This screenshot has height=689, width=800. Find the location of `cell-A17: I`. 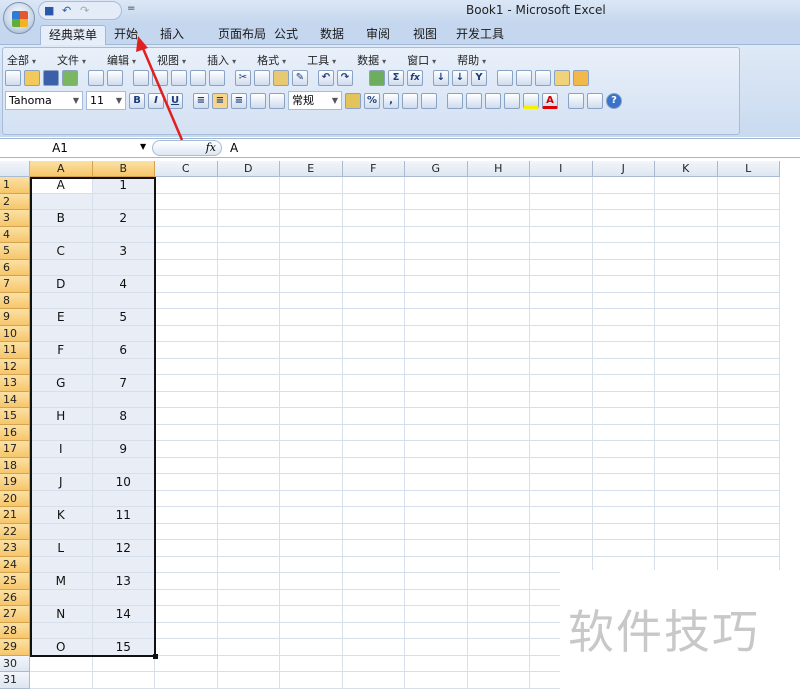

cell-A17: I is located at coordinates (61, 449).